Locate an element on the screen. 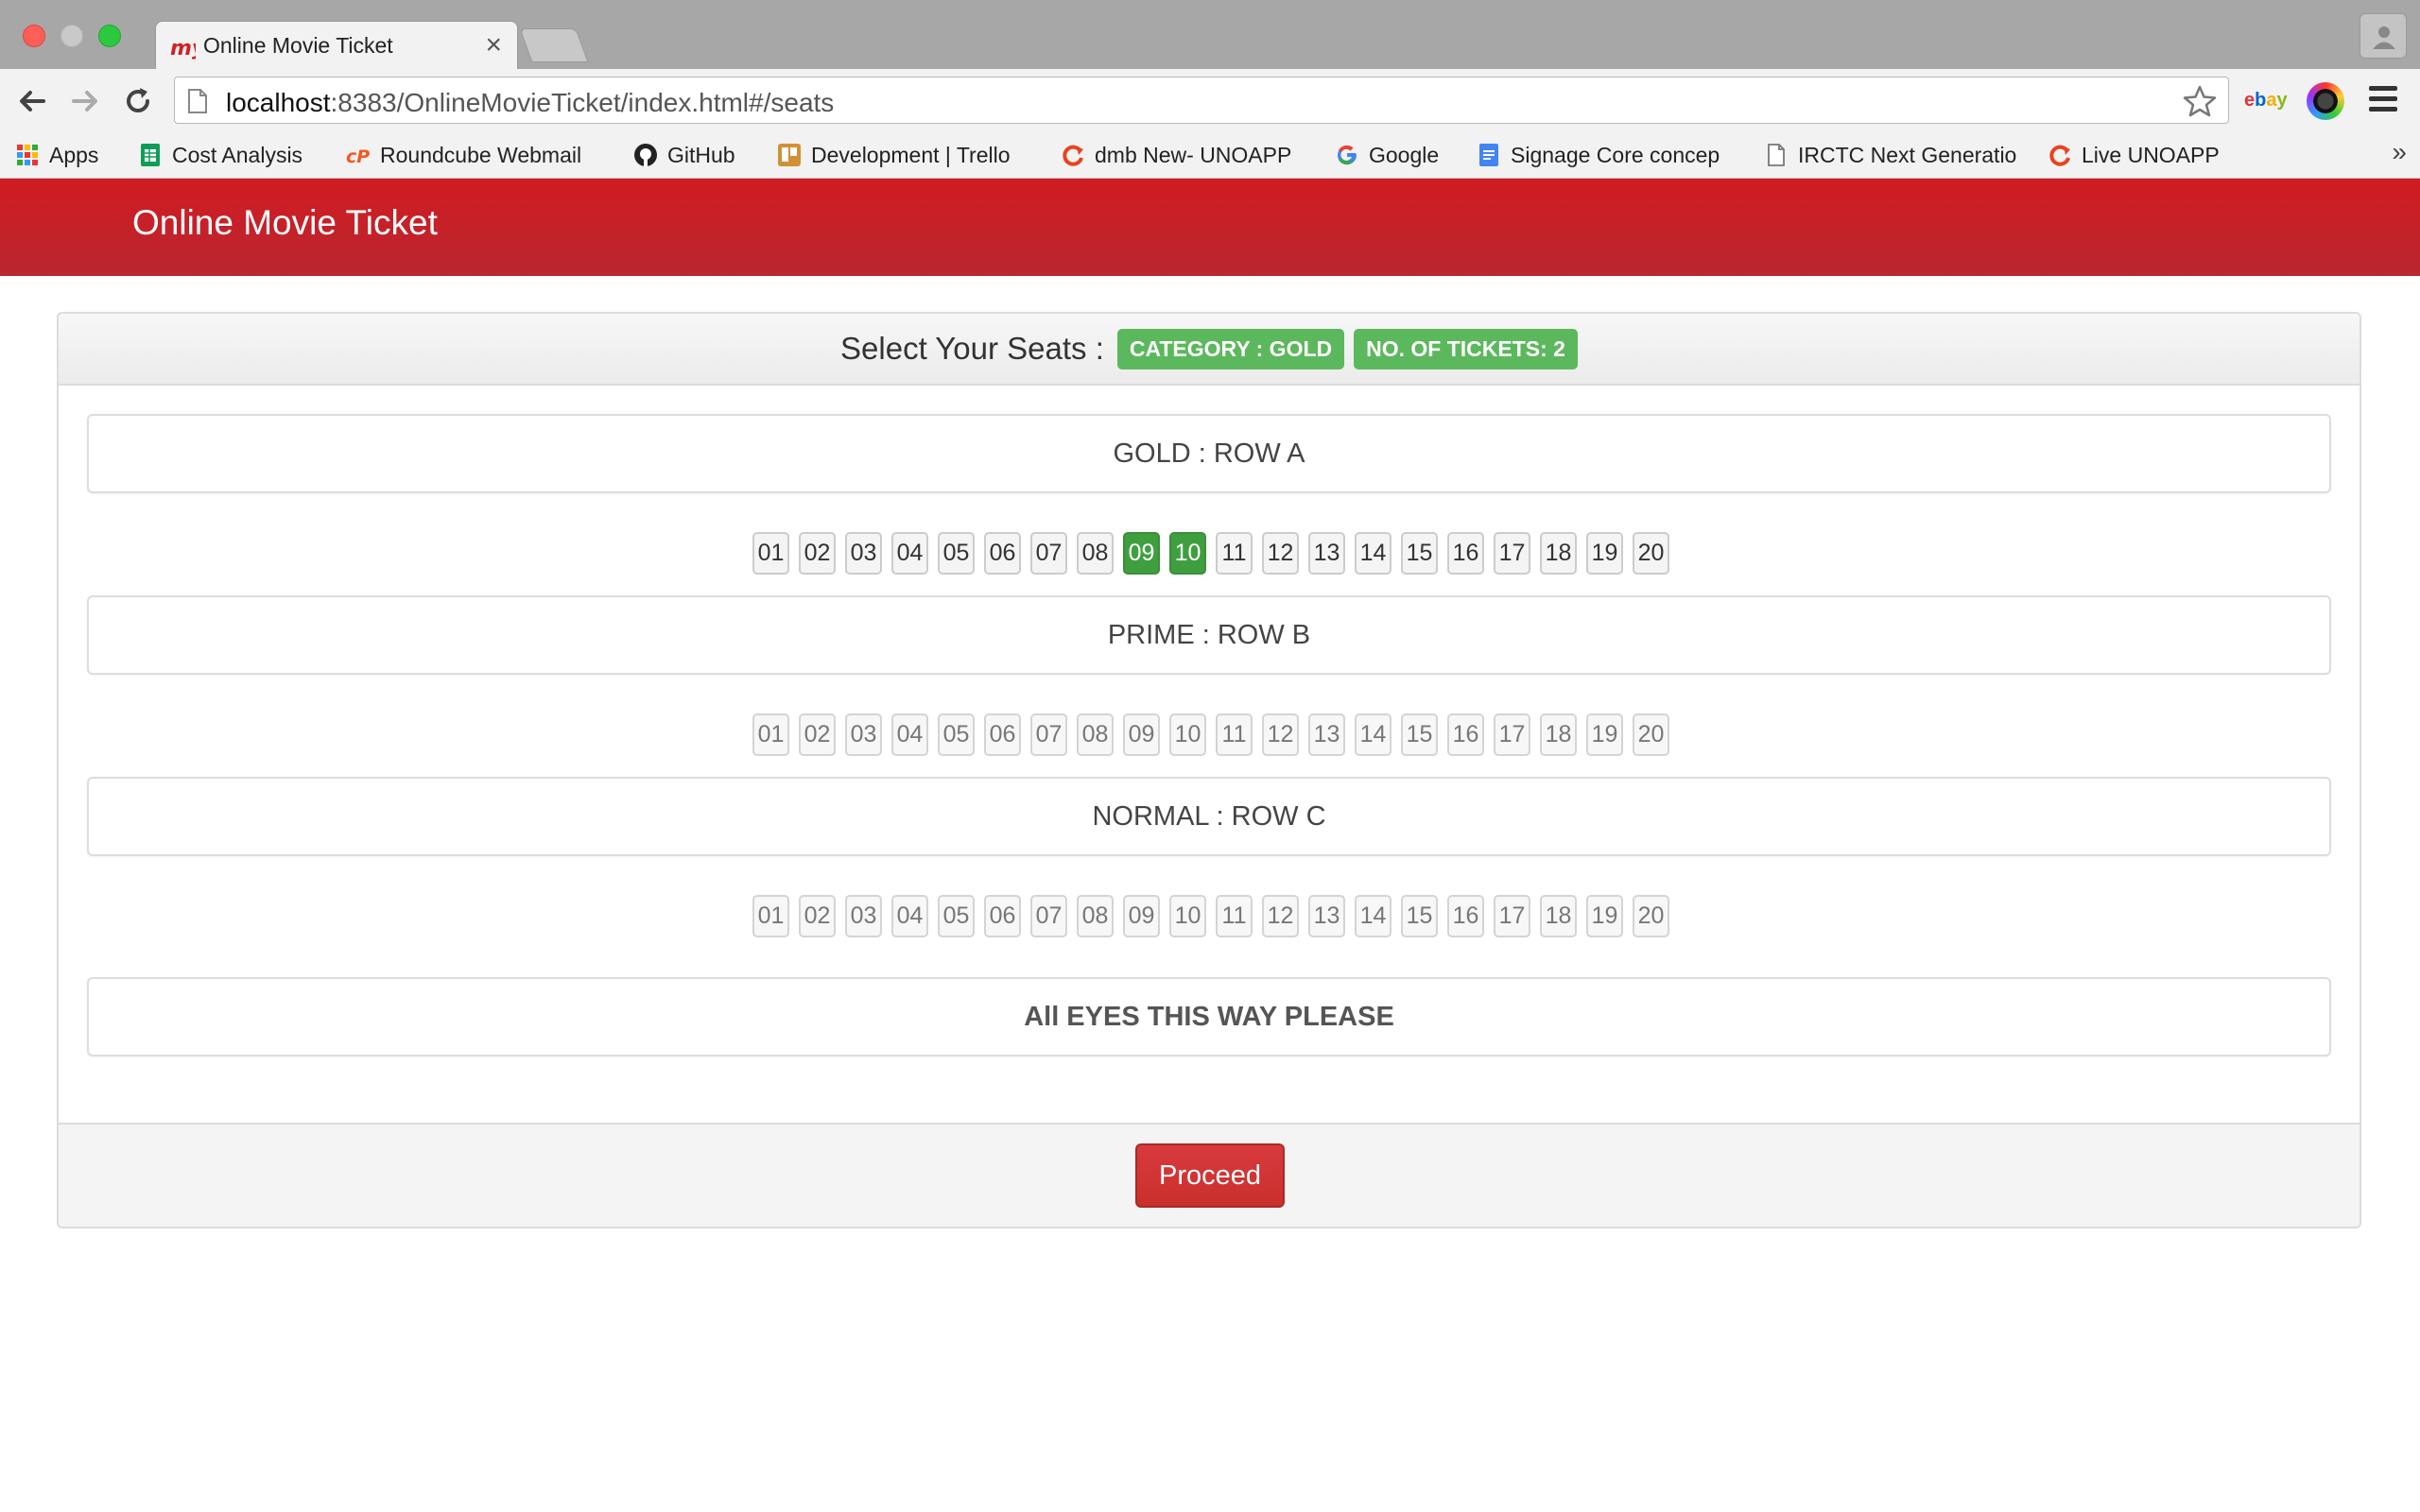  profile-button is located at coordinates (2383, 36).